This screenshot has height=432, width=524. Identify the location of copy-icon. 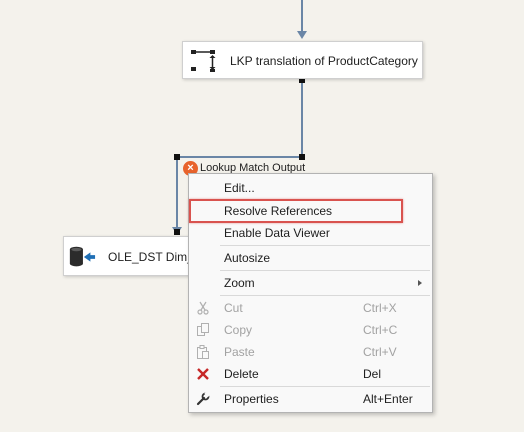
(203, 330).